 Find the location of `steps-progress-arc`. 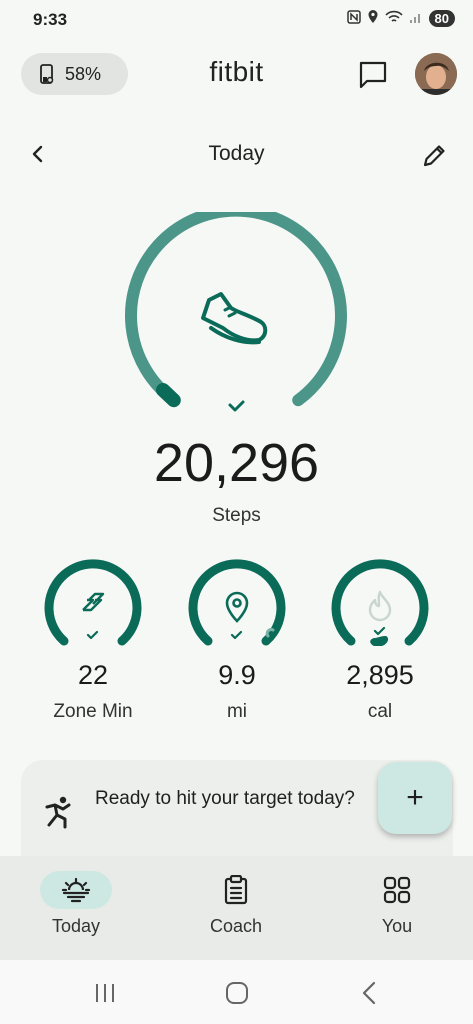

steps-progress-arc is located at coordinates (236, 305).